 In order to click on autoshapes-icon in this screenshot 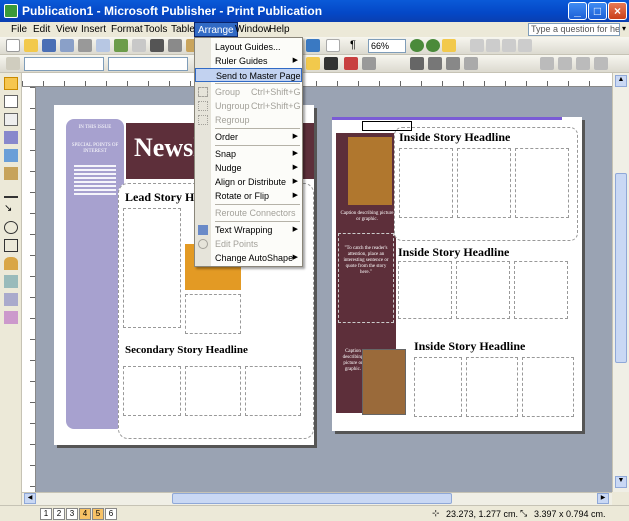, I will do `click(11, 263)`.